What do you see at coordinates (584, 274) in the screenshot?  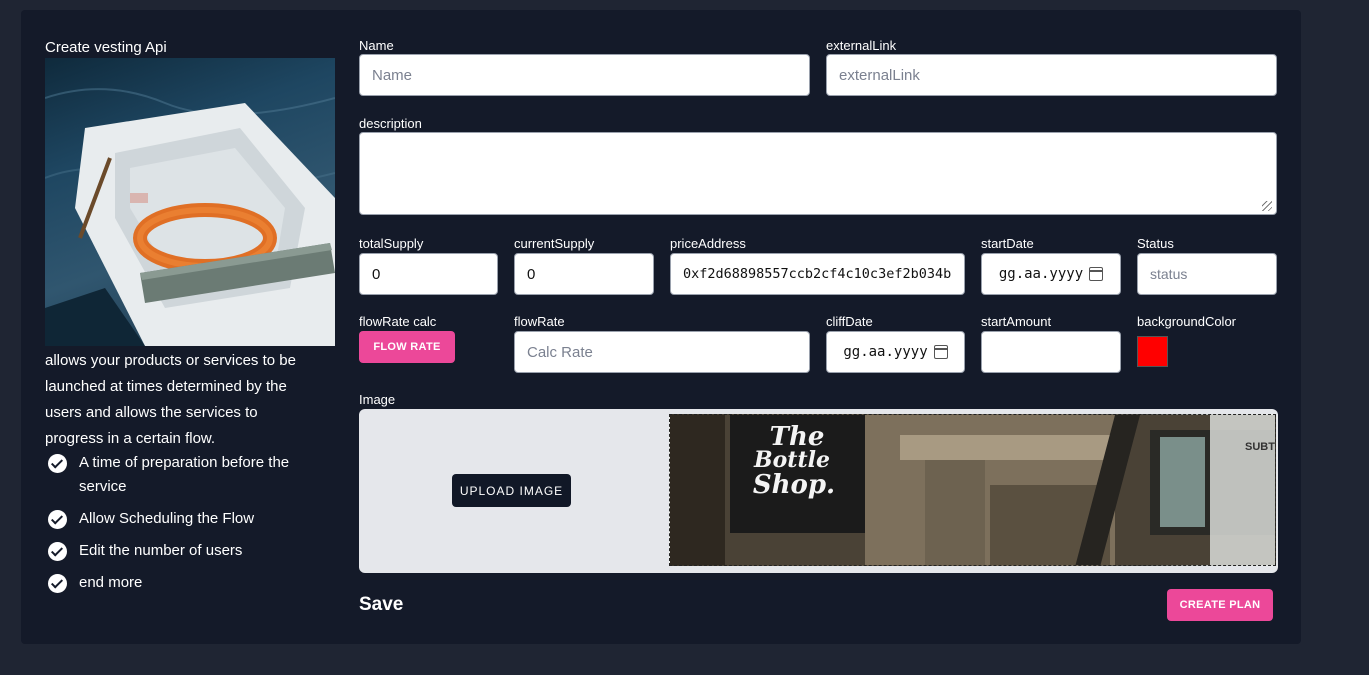 I see `current-supply-input` at bounding box center [584, 274].